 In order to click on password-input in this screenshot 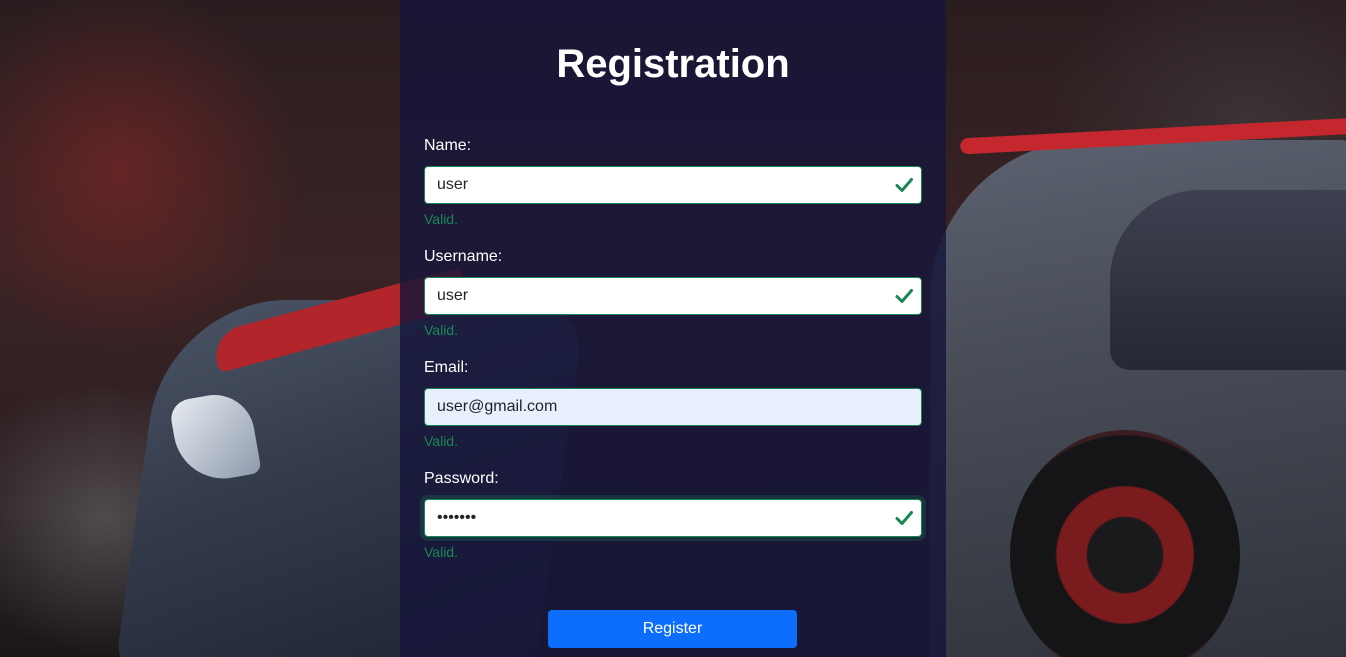, I will do `click(673, 518)`.